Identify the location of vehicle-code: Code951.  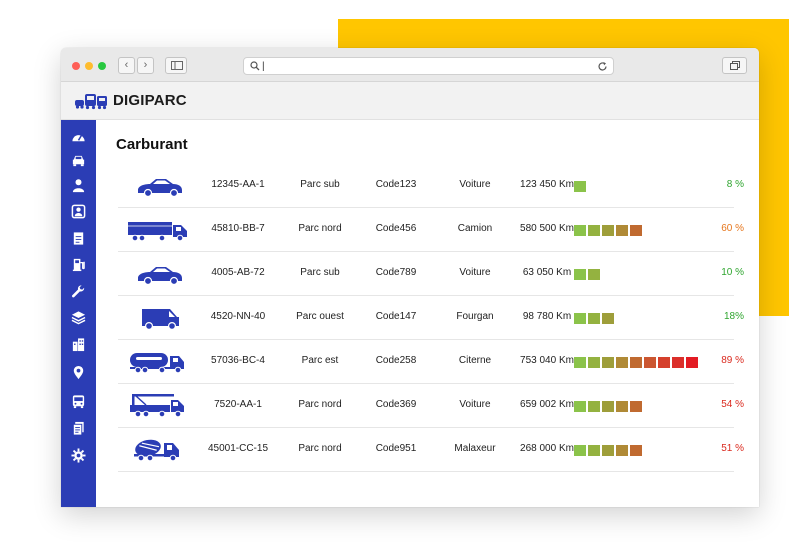
(396, 448).